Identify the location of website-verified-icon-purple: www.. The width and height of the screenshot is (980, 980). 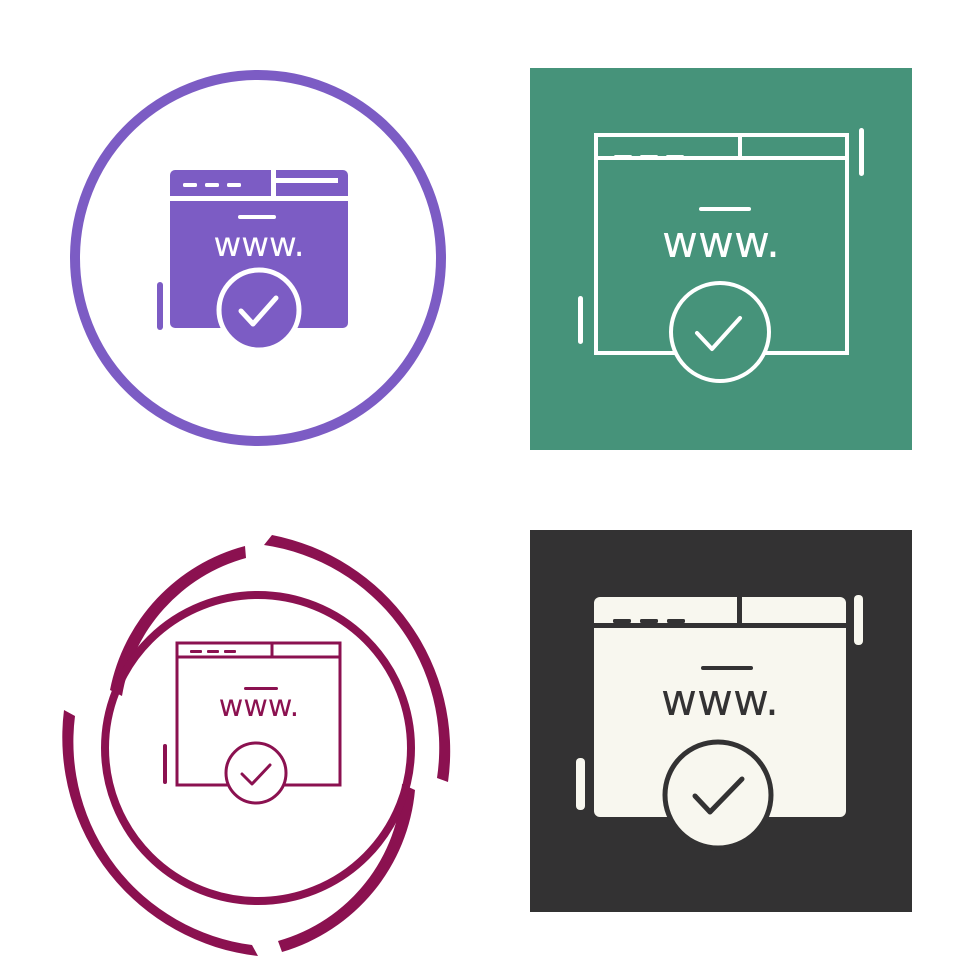
(258, 258).